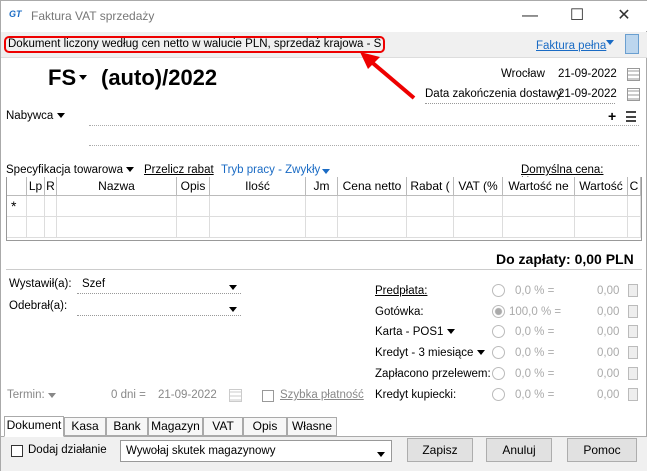  I want to click on save-button: Zapisz, so click(440, 450).